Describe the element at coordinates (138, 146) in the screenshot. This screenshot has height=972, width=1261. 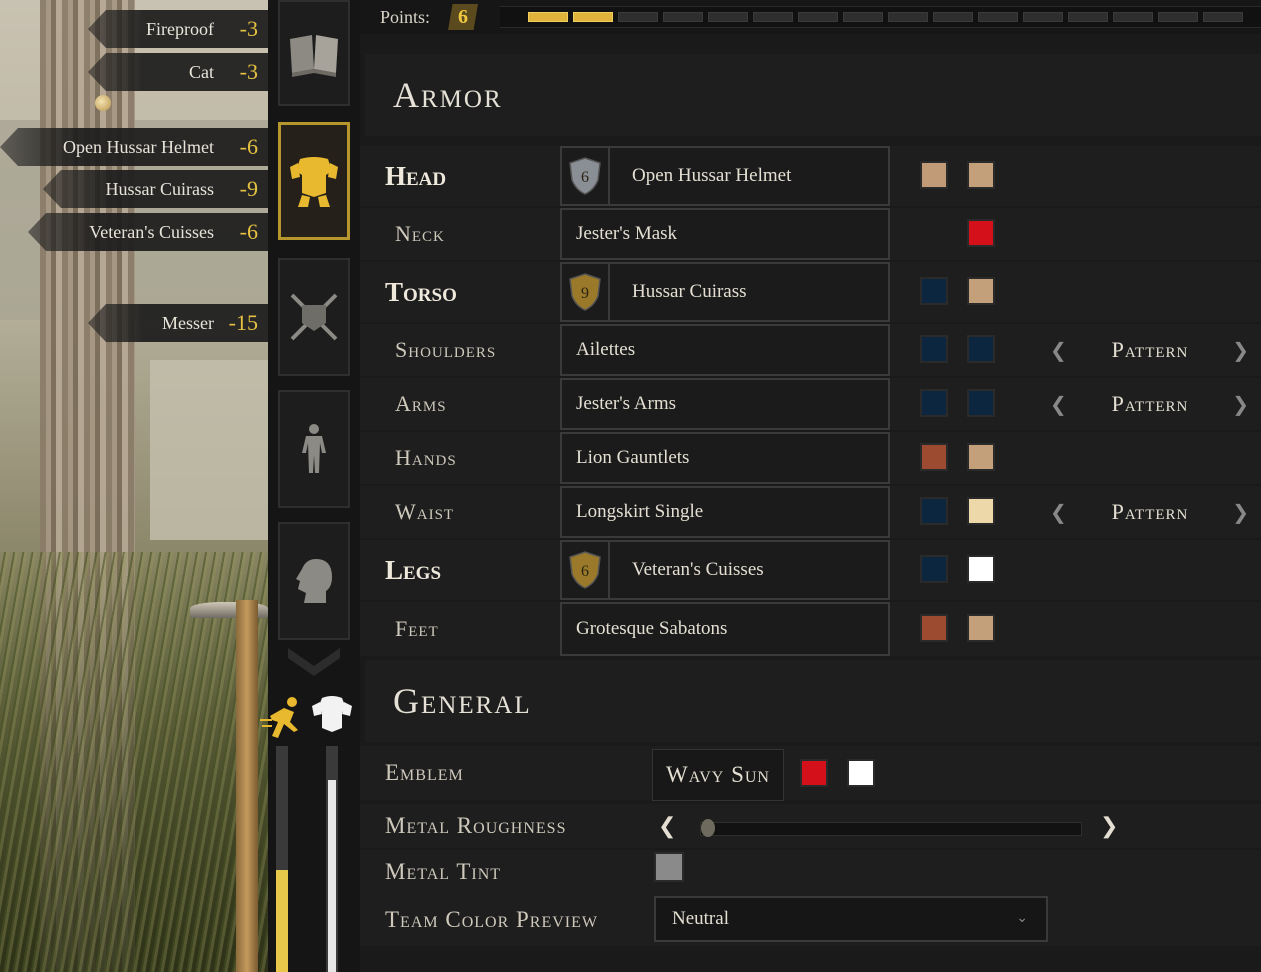
I see `perk-name: Open Hussar Helmet` at that location.